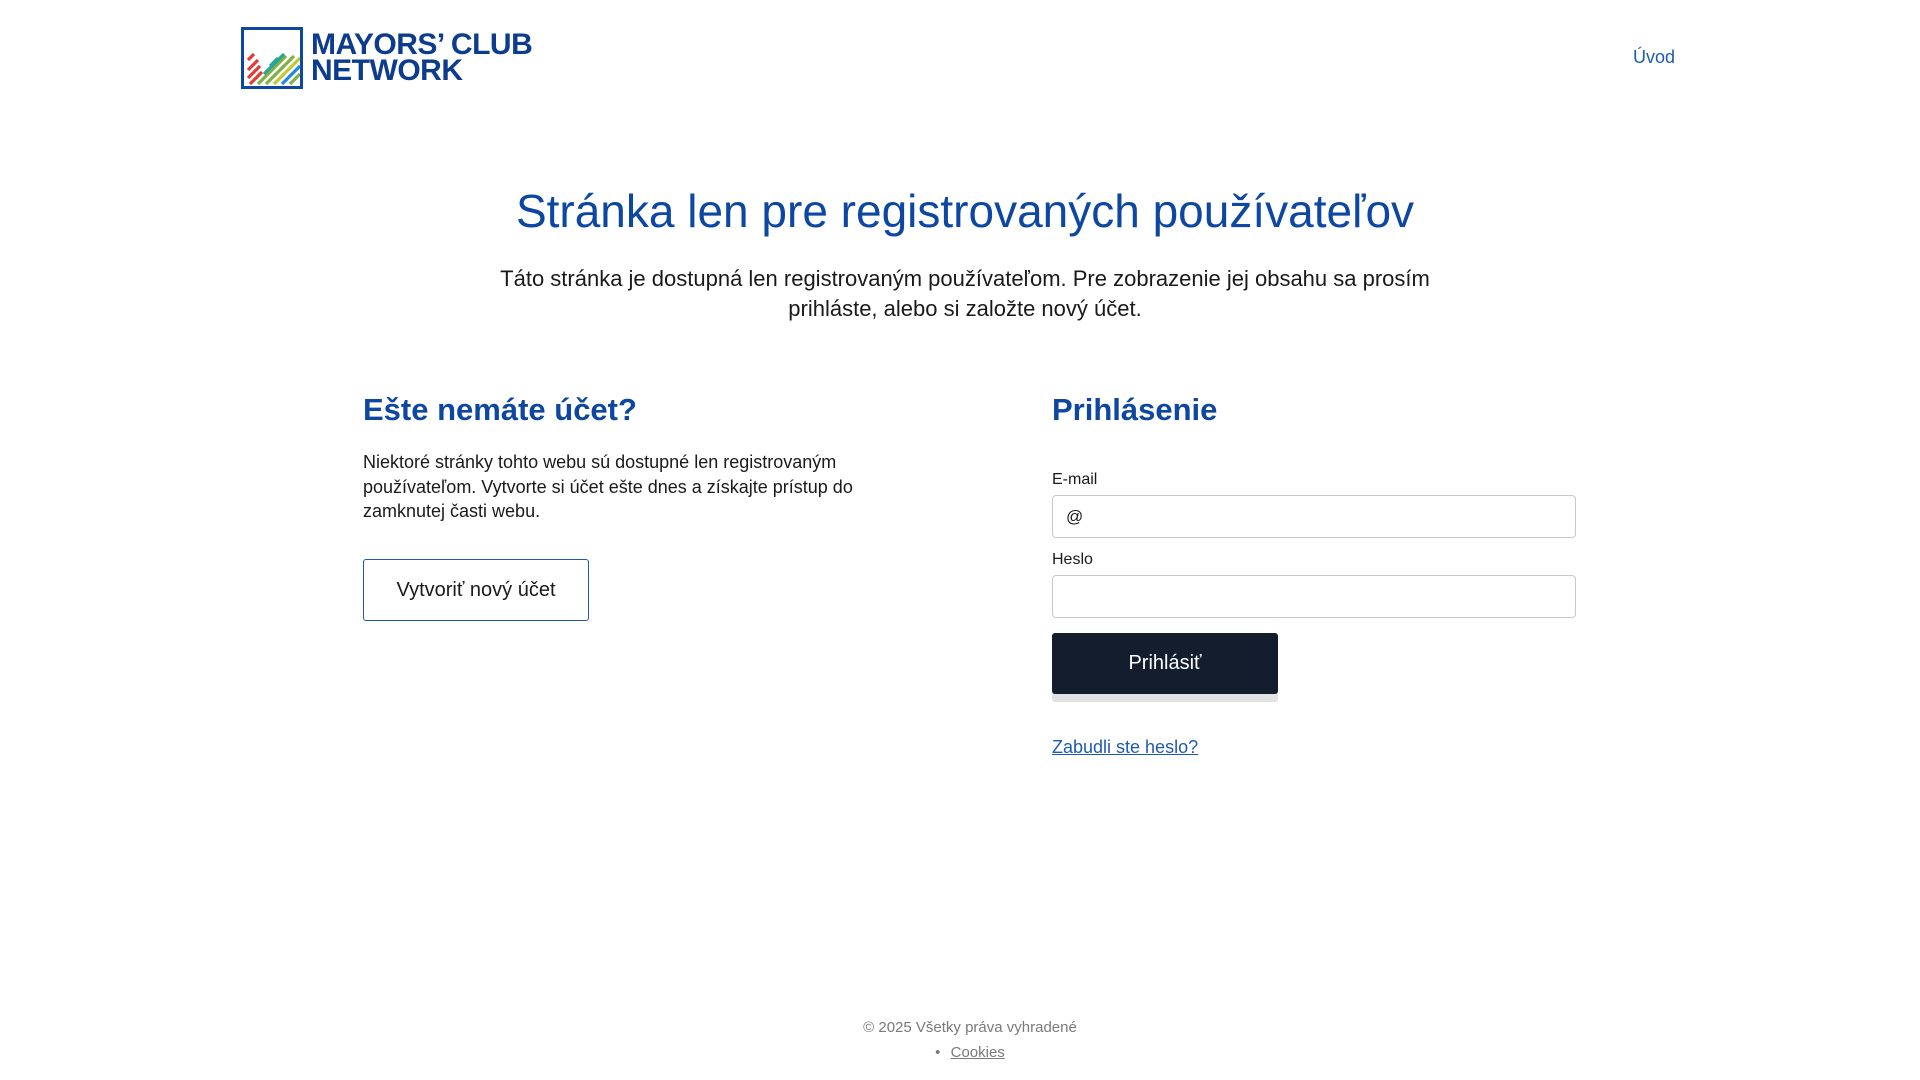 The width and height of the screenshot is (1920, 1080). I want to click on logo-stripes-icon, so click(273, 69).